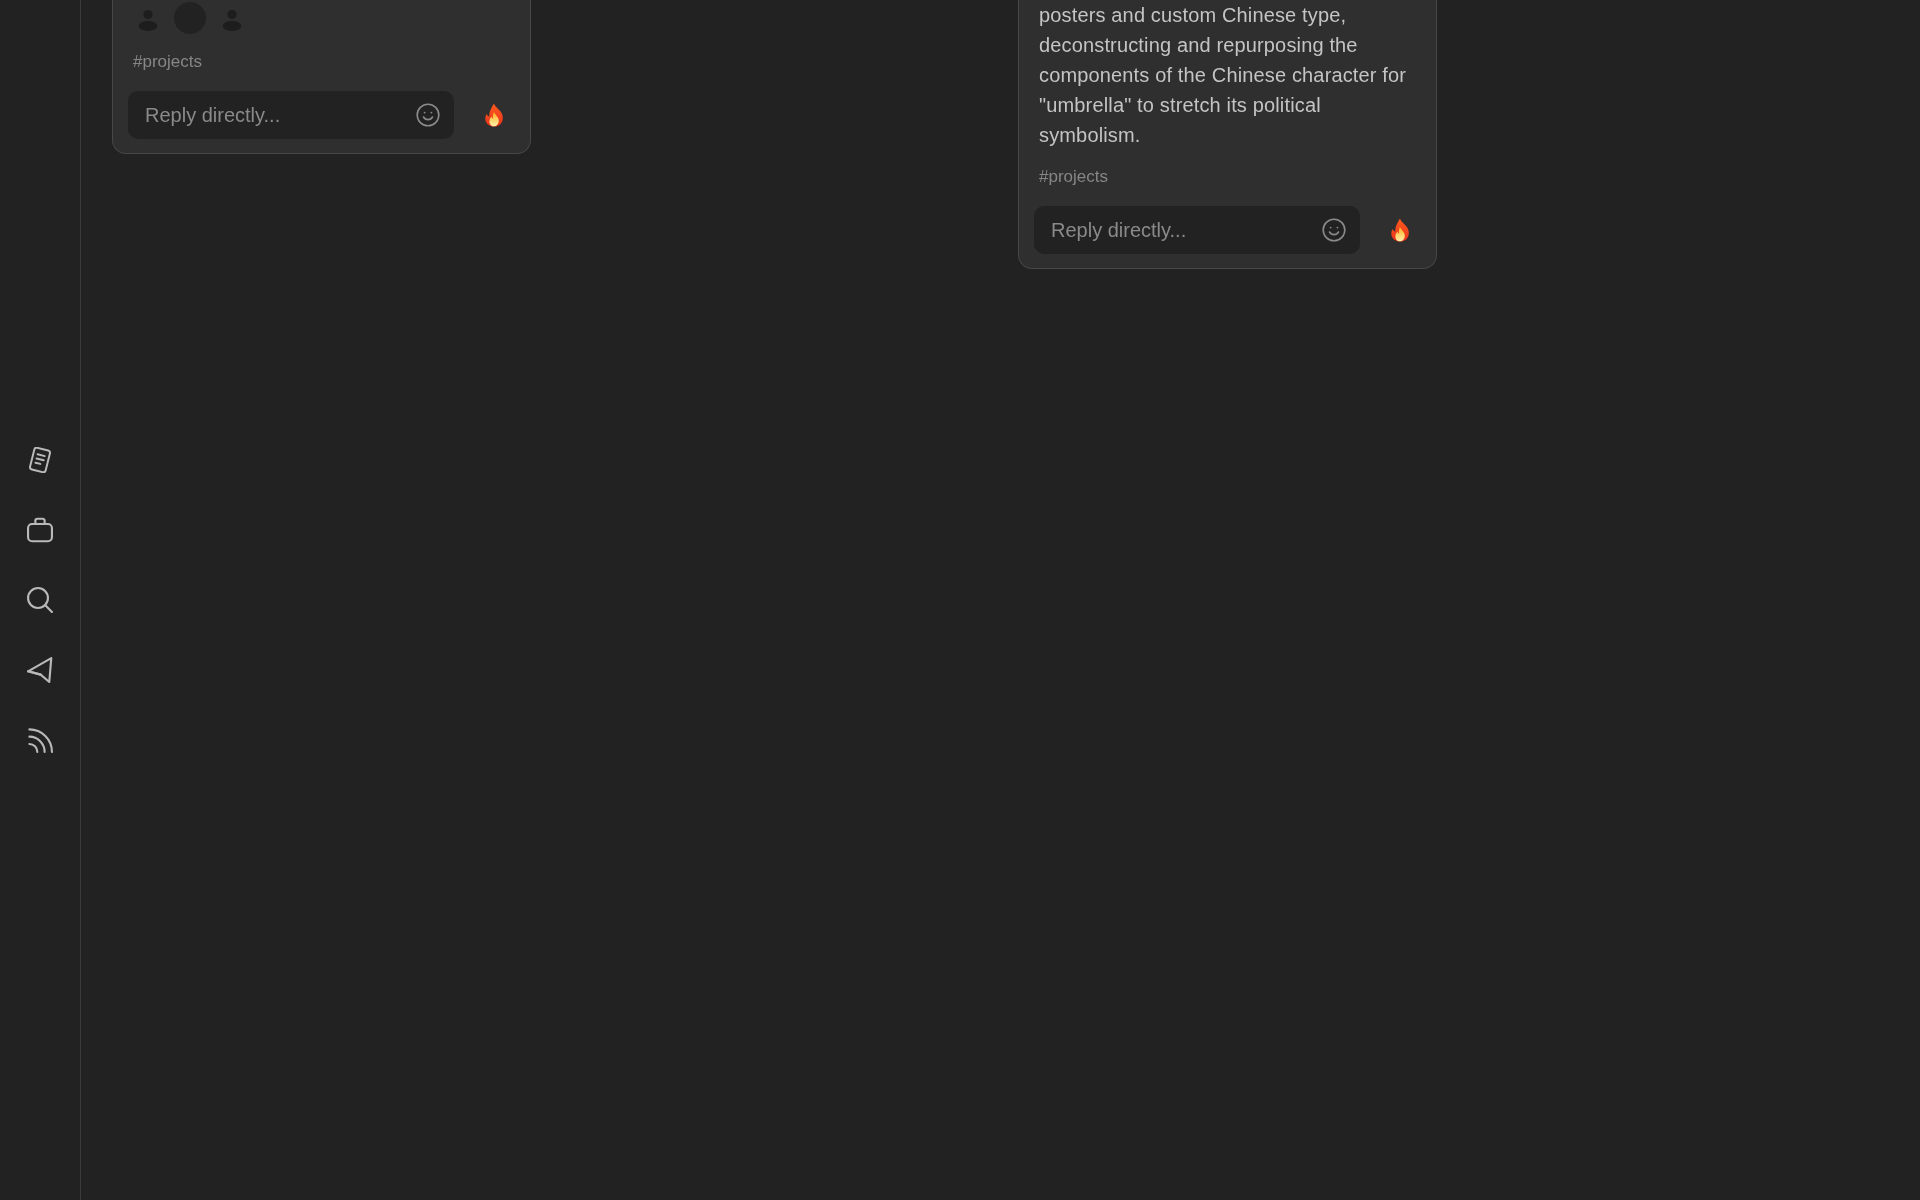  I want to click on post-text: posters and custom Chinese type, deconstructing and repurposing the components of the Chinese character for "umbrella" to stretch its political symbolism., so click(1223, 75).